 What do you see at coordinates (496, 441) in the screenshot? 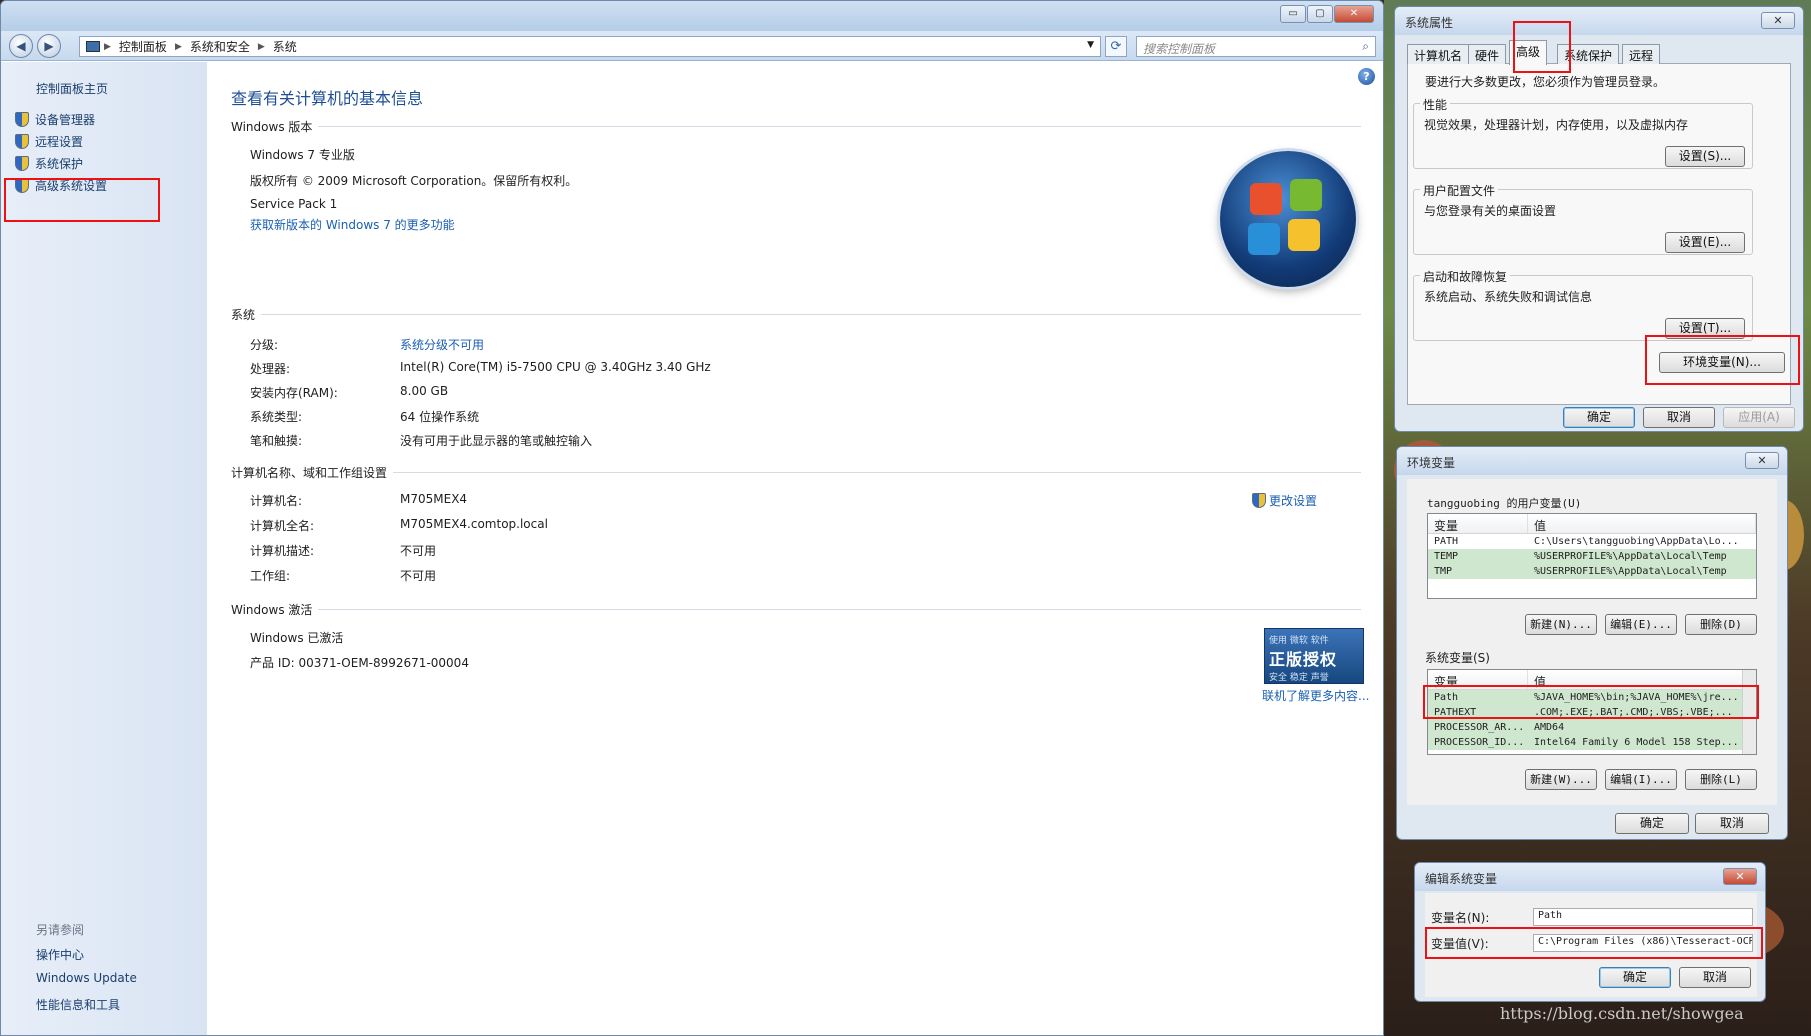
I see `pen-touch-value: 没有可用于此显示器的笔或触控输入` at bounding box center [496, 441].